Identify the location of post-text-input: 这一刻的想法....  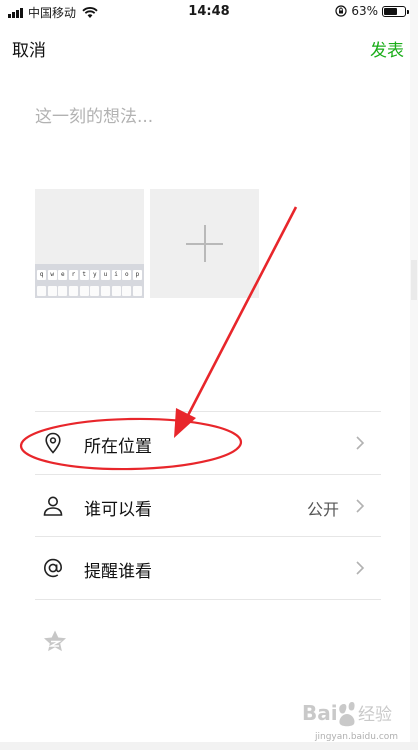
(94, 114).